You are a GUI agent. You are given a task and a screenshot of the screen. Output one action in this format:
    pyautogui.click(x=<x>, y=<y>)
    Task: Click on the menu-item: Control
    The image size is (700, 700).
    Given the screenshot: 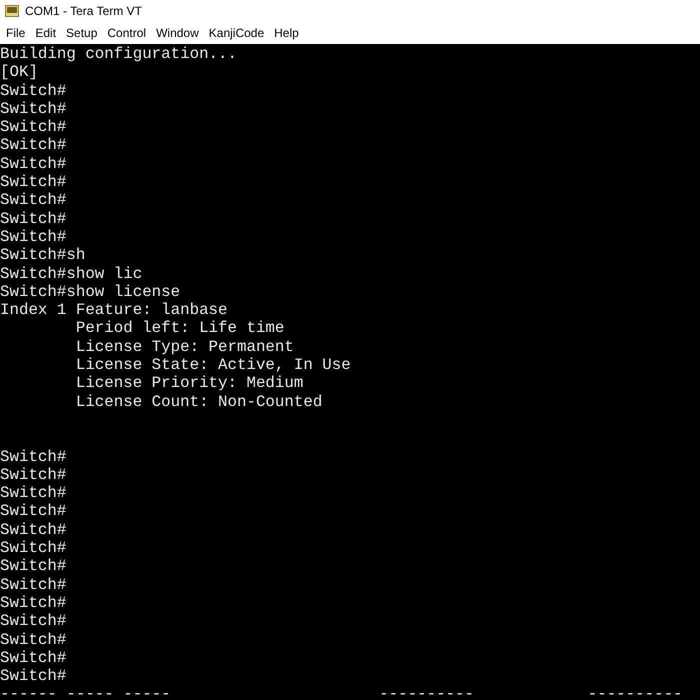 What is the action you would take?
    pyautogui.click(x=127, y=33)
    